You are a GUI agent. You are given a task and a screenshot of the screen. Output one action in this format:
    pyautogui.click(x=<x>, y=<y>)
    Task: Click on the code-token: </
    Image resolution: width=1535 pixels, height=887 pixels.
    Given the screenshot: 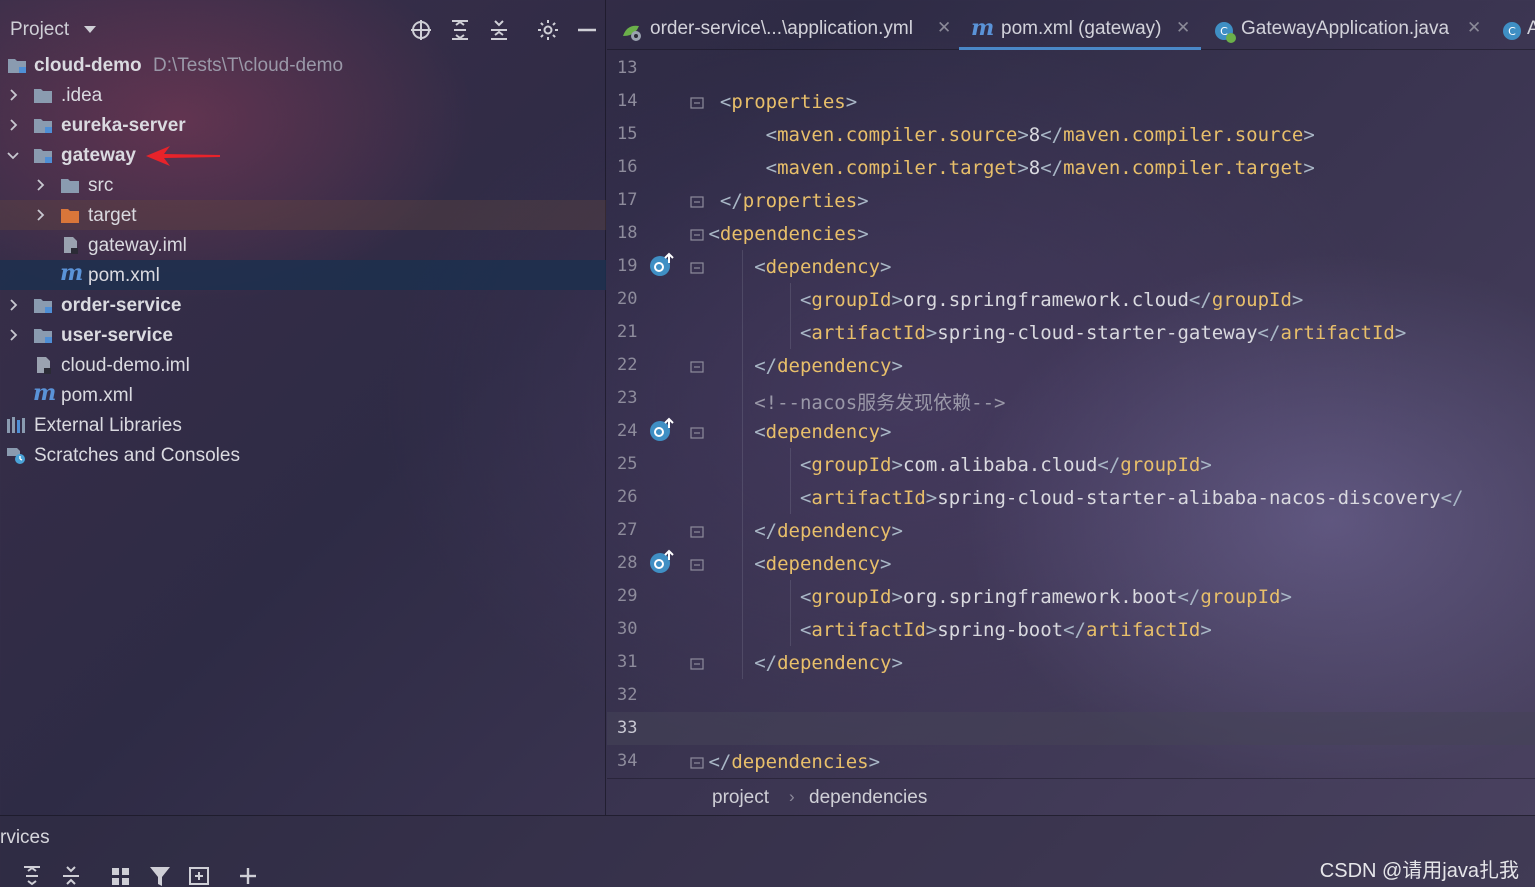 What is the action you would take?
    pyautogui.click(x=1052, y=168)
    